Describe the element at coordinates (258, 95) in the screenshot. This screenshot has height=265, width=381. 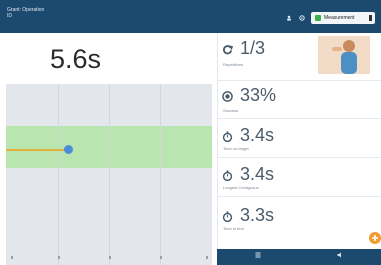
I see `success-value: 33%` at that location.